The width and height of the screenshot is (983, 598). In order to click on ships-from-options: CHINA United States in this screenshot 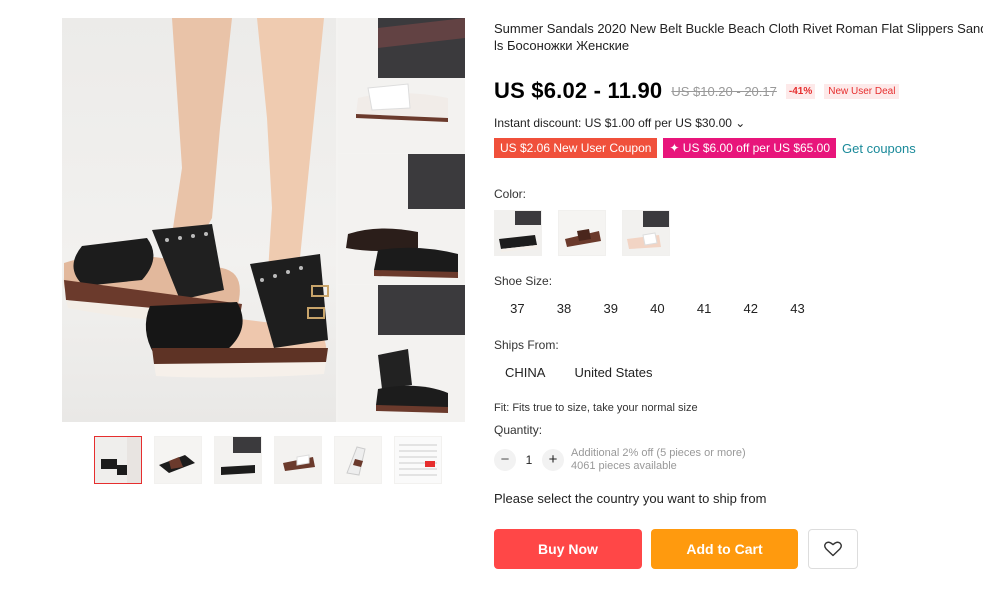, I will do `click(579, 373)`.